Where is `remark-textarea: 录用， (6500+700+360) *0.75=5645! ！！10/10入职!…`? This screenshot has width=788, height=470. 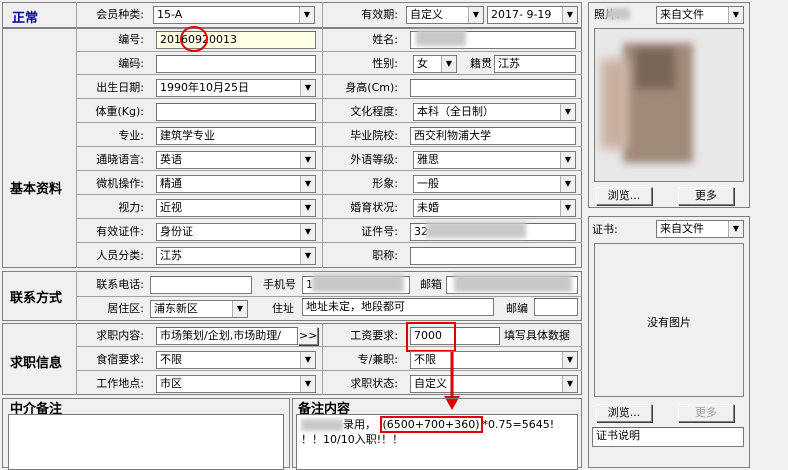 remark-textarea: 录用， (6500+700+360) *0.75=5645! ！！10/10入职!… is located at coordinates (437, 442).